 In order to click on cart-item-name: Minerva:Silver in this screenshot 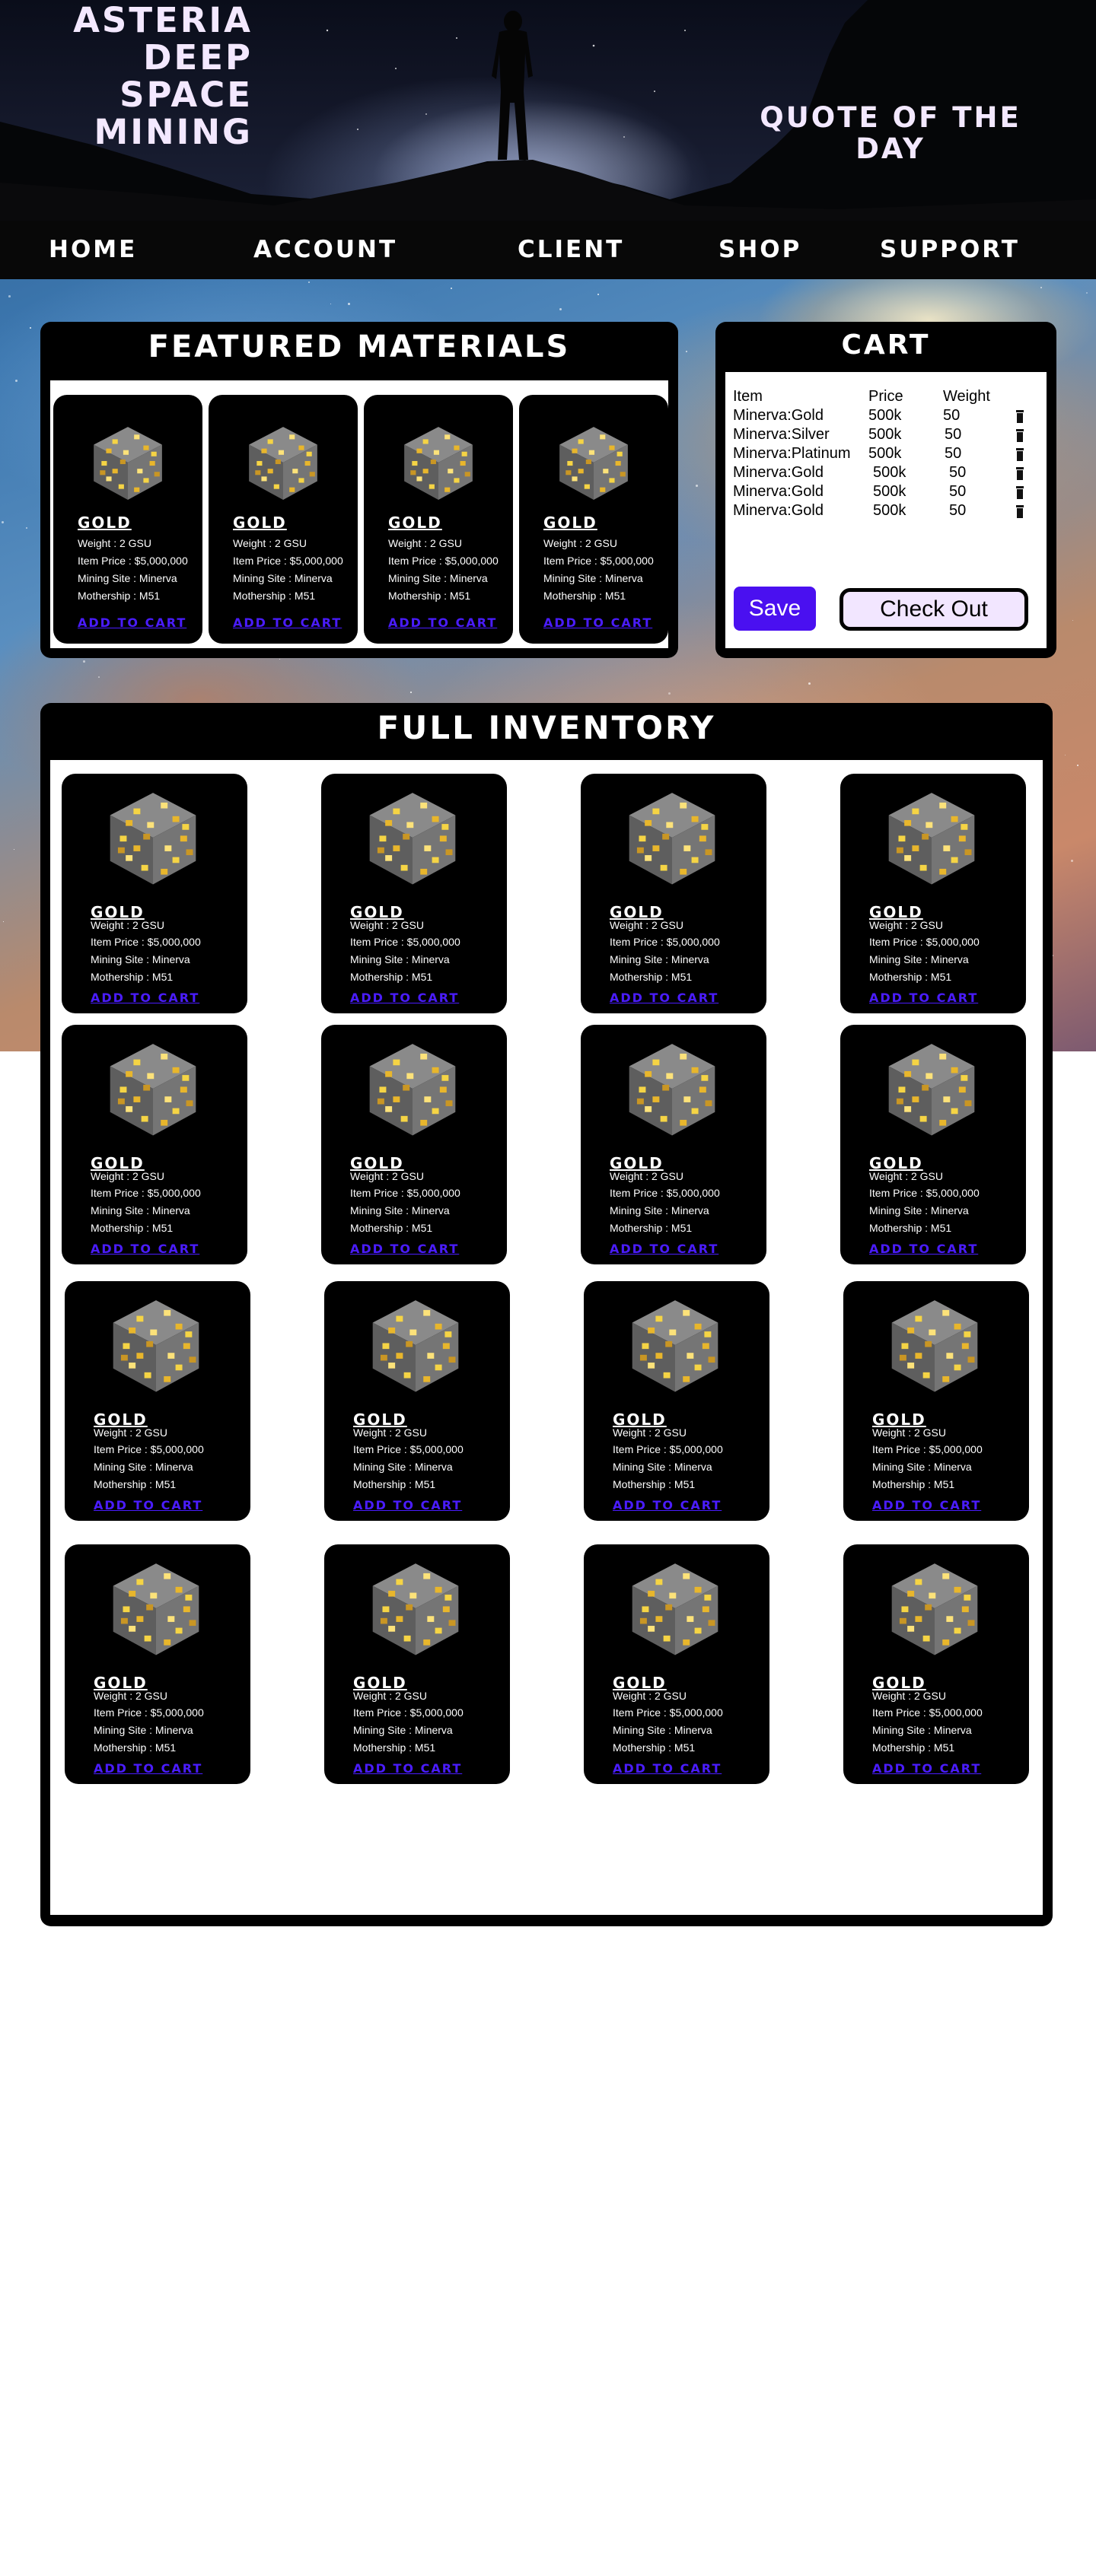, I will do `click(781, 435)`.